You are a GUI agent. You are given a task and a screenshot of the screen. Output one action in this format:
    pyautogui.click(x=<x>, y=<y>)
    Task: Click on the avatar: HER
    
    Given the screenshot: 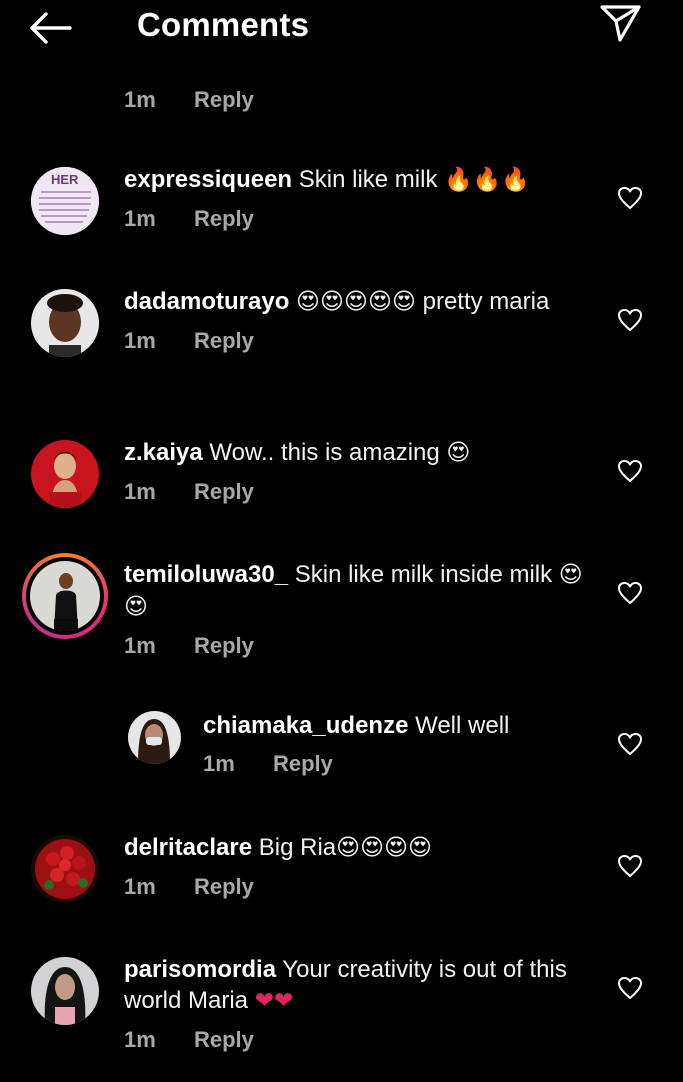 What is the action you would take?
    pyautogui.click(x=65, y=201)
    